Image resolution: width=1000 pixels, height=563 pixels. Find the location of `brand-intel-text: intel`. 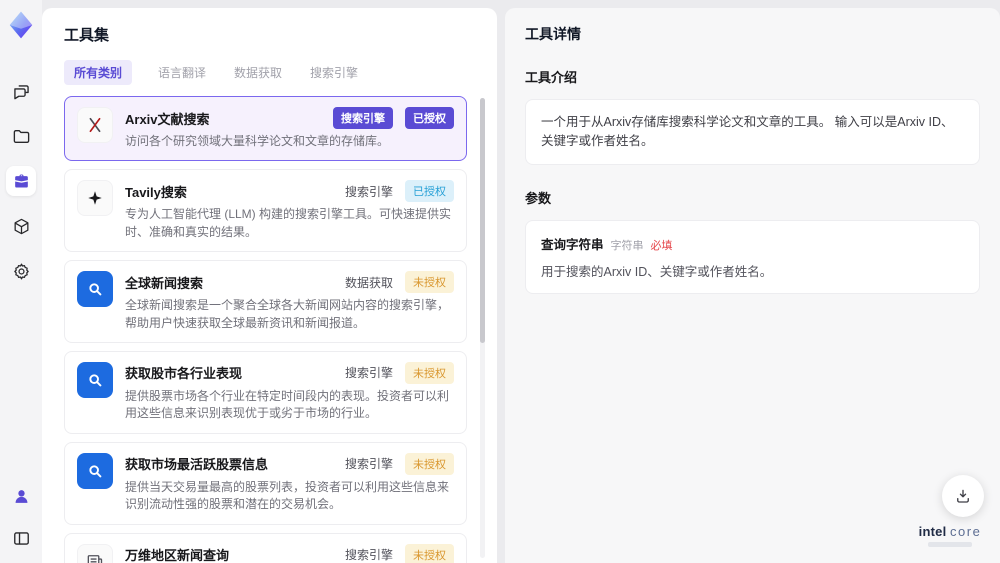

brand-intel-text: intel is located at coordinates (932, 531).